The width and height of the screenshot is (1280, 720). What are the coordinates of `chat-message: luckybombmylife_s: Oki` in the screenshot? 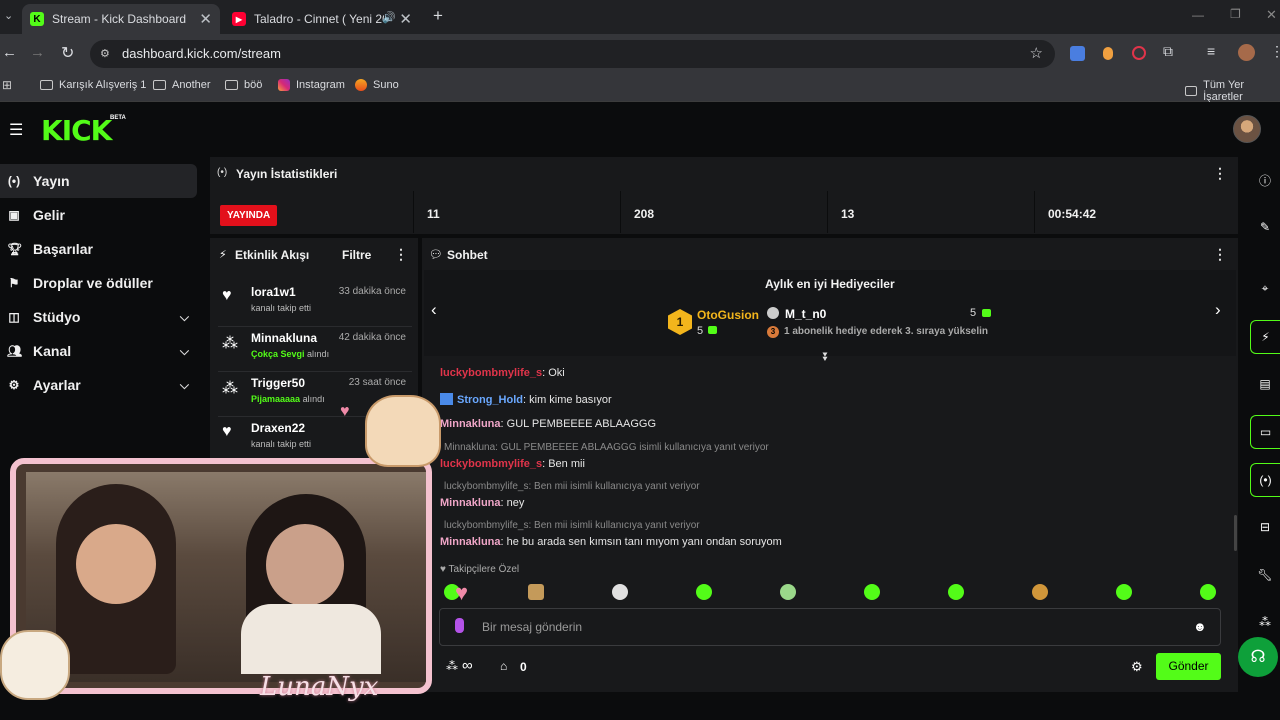 It's located at (502, 373).